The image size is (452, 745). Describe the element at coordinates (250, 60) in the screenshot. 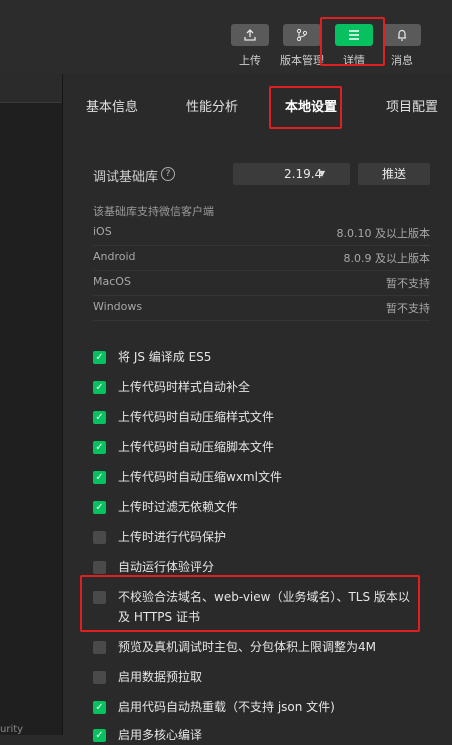

I see `upload-label: 上传` at that location.